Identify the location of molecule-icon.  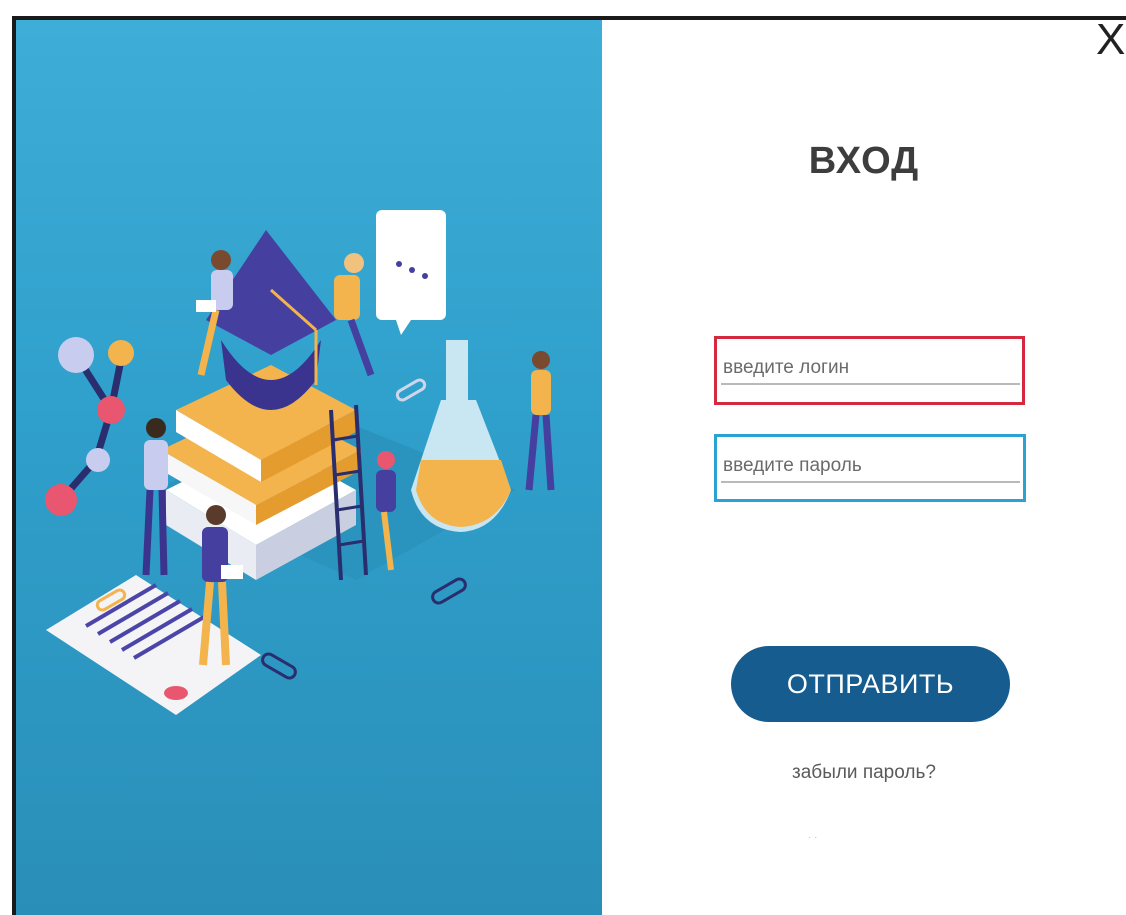
(89, 426).